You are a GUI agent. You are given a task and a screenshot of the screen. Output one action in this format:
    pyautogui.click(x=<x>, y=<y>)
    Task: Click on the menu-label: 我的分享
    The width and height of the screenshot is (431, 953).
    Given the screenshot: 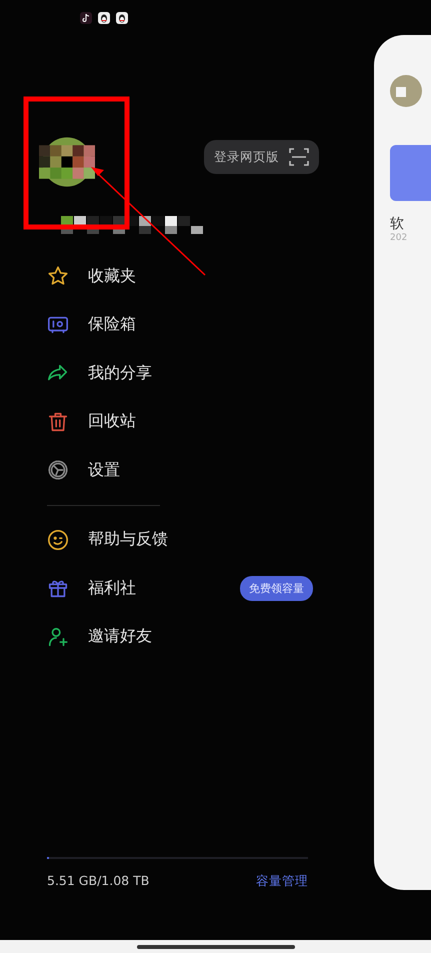 What is the action you would take?
    pyautogui.click(x=120, y=373)
    